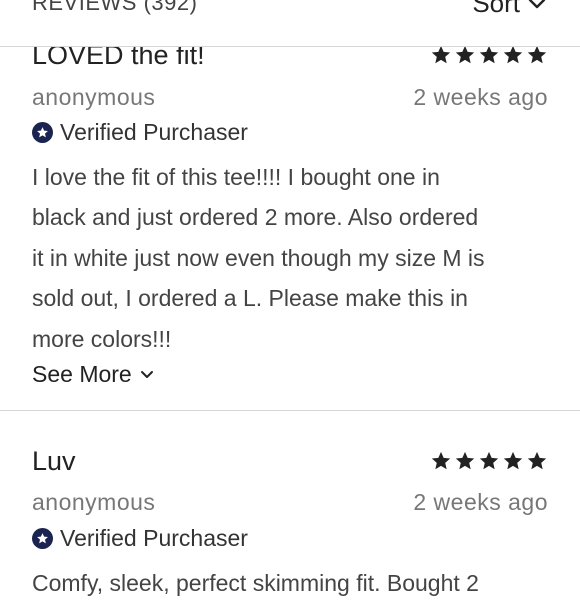 The width and height of the screenshot is (580, 603). I want to click on review-title: Luv, so click(54, 461).